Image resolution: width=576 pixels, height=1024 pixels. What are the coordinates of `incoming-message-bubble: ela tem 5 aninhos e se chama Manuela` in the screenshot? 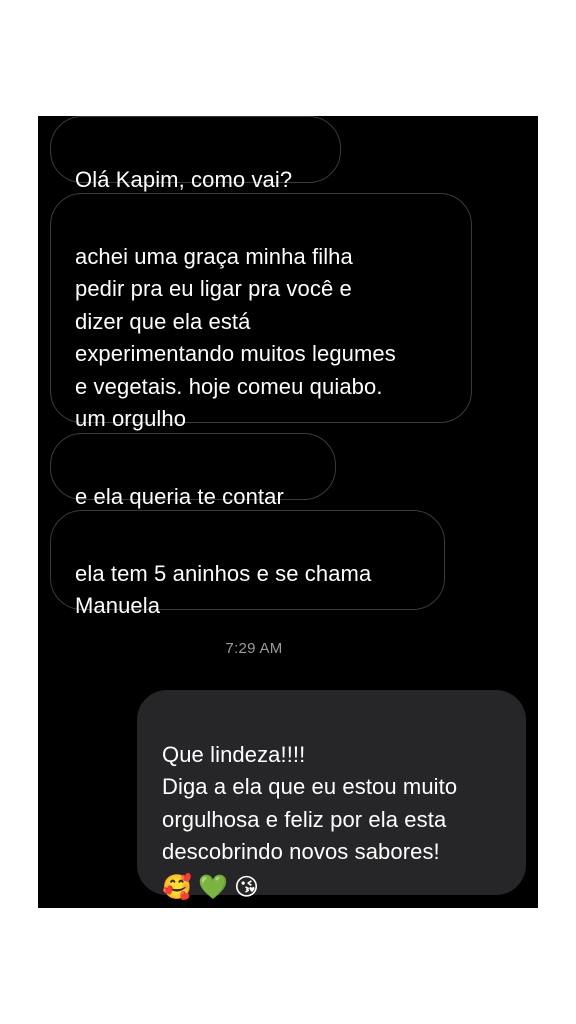 It's located at (247, 564).